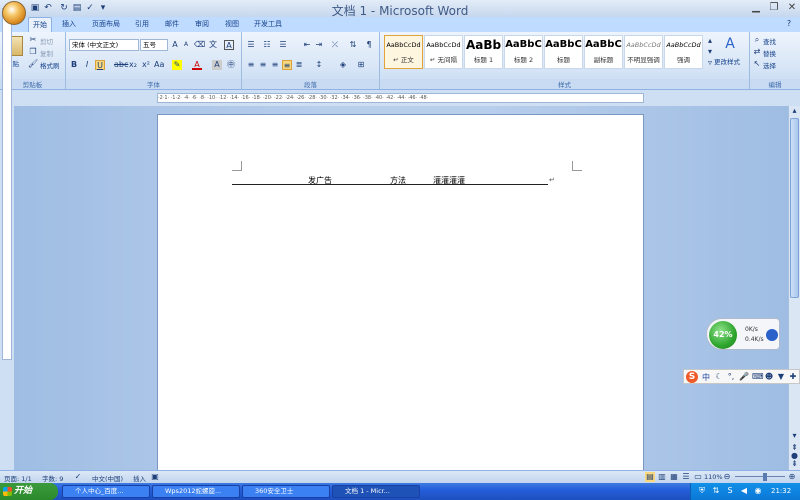 The height and width of the screenshot is (500, 800). What do you see at coordinates (307, 45) in the screenshot?
I see `decrease-indent-icon: ⇤` at bounding box center [307, 45].